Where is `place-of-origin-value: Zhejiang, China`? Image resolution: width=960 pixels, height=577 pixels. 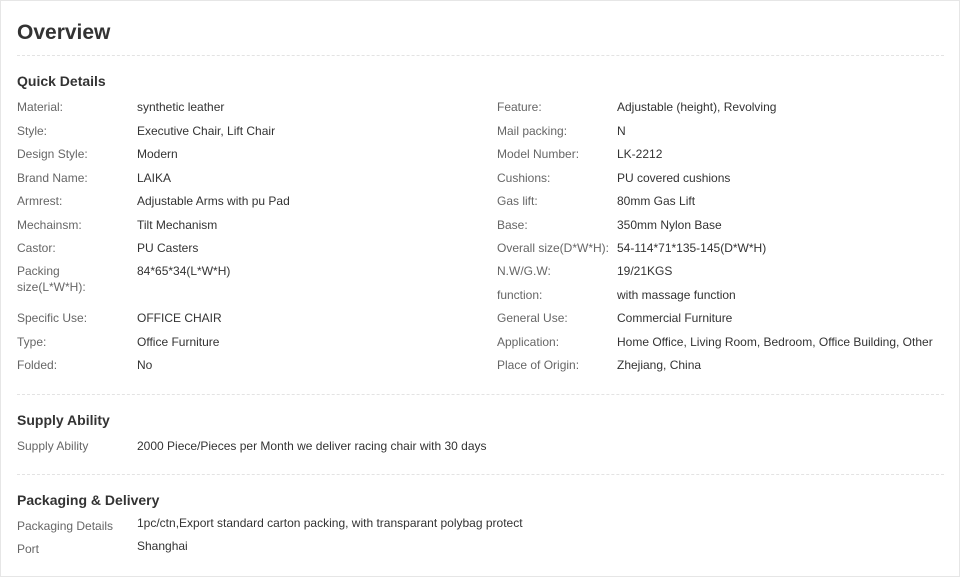 place-of-origin-value: Zhejiang, China is located at coordinates (659, 365).